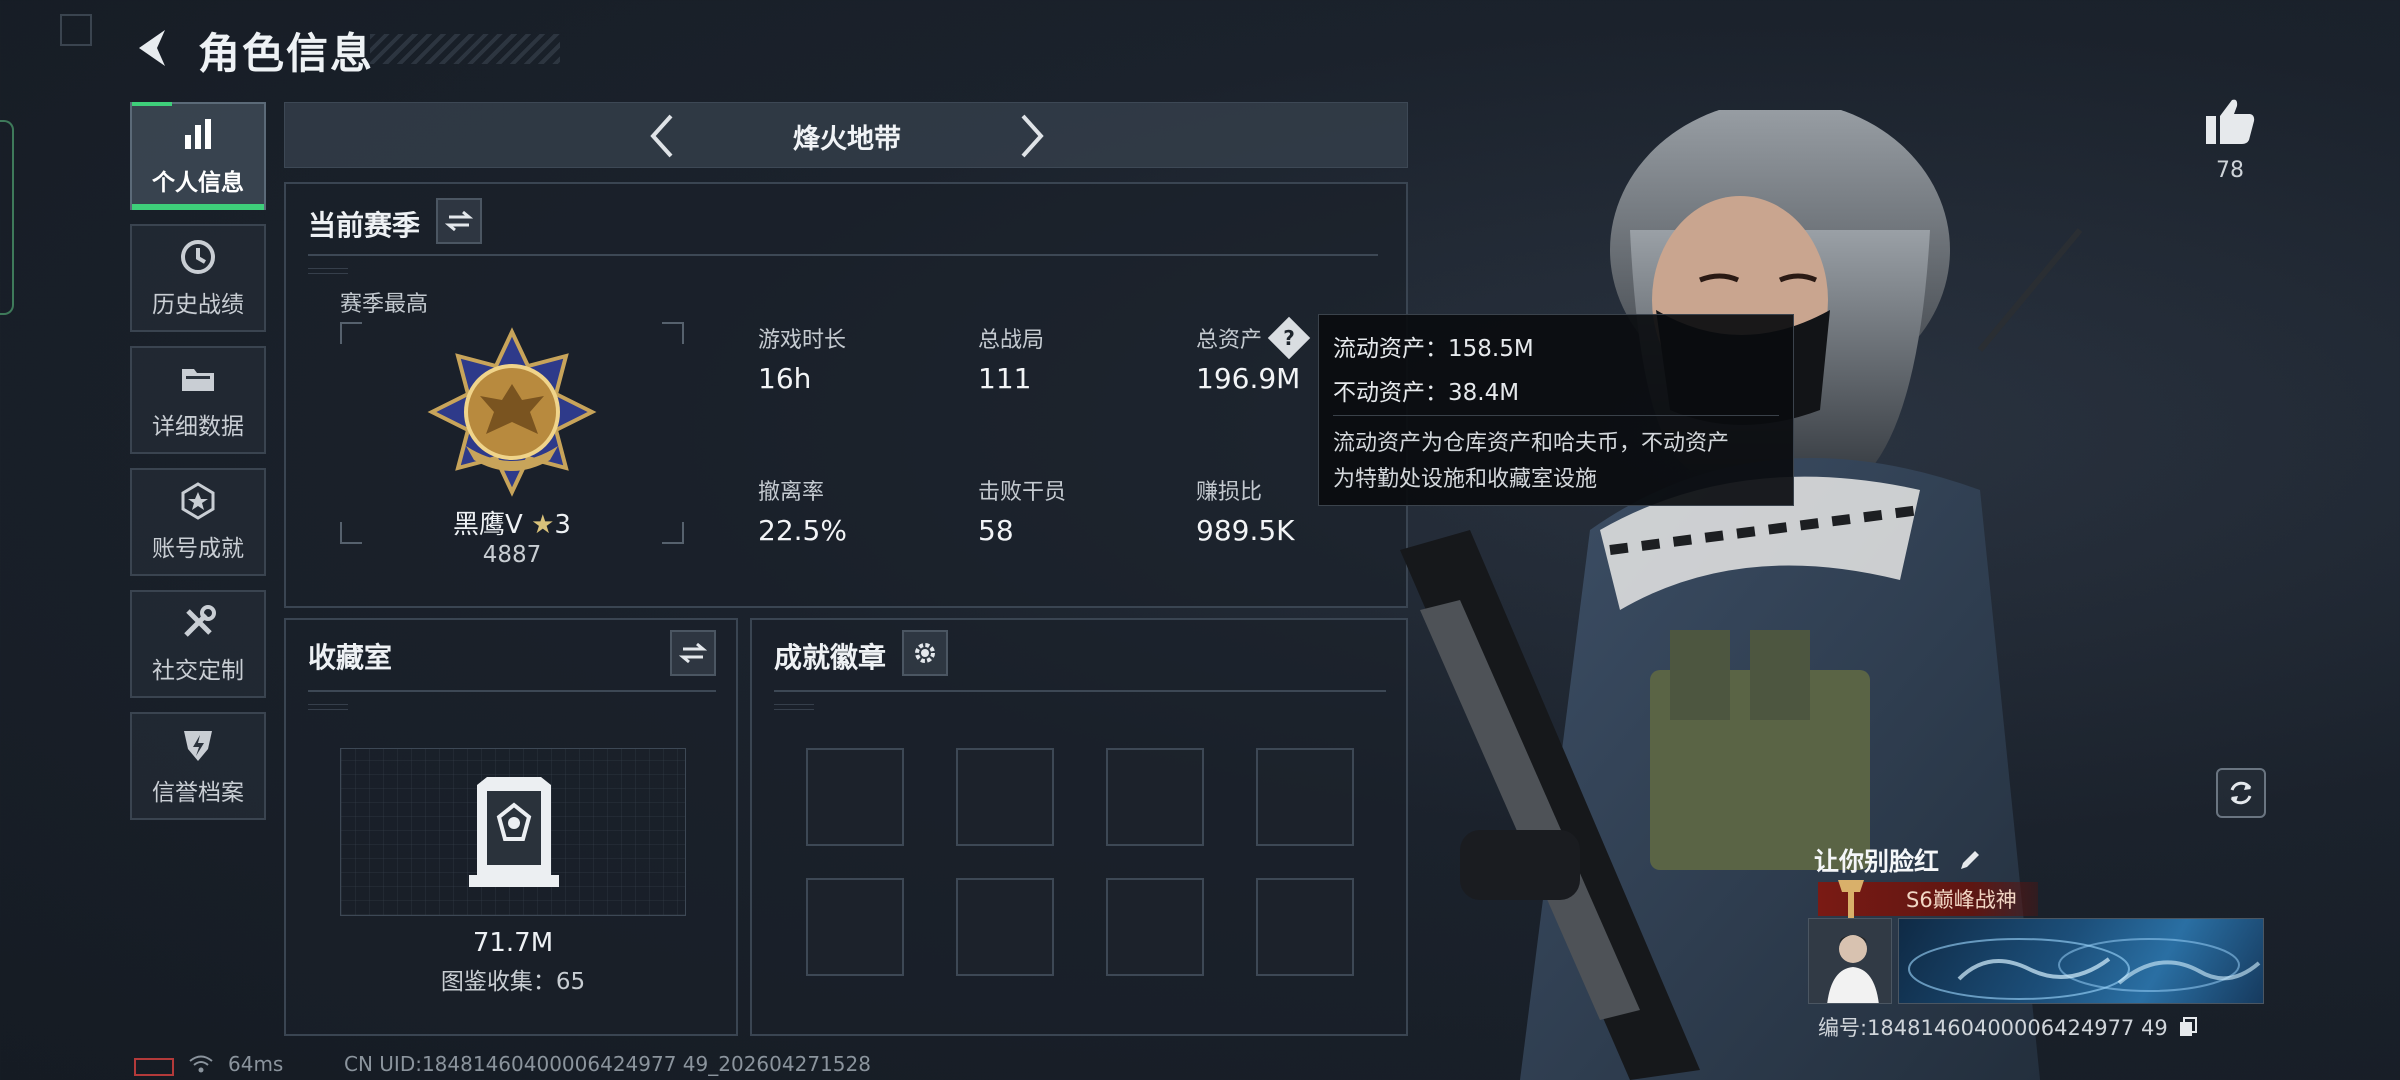  I want to click on back-button, so click(151, 48).